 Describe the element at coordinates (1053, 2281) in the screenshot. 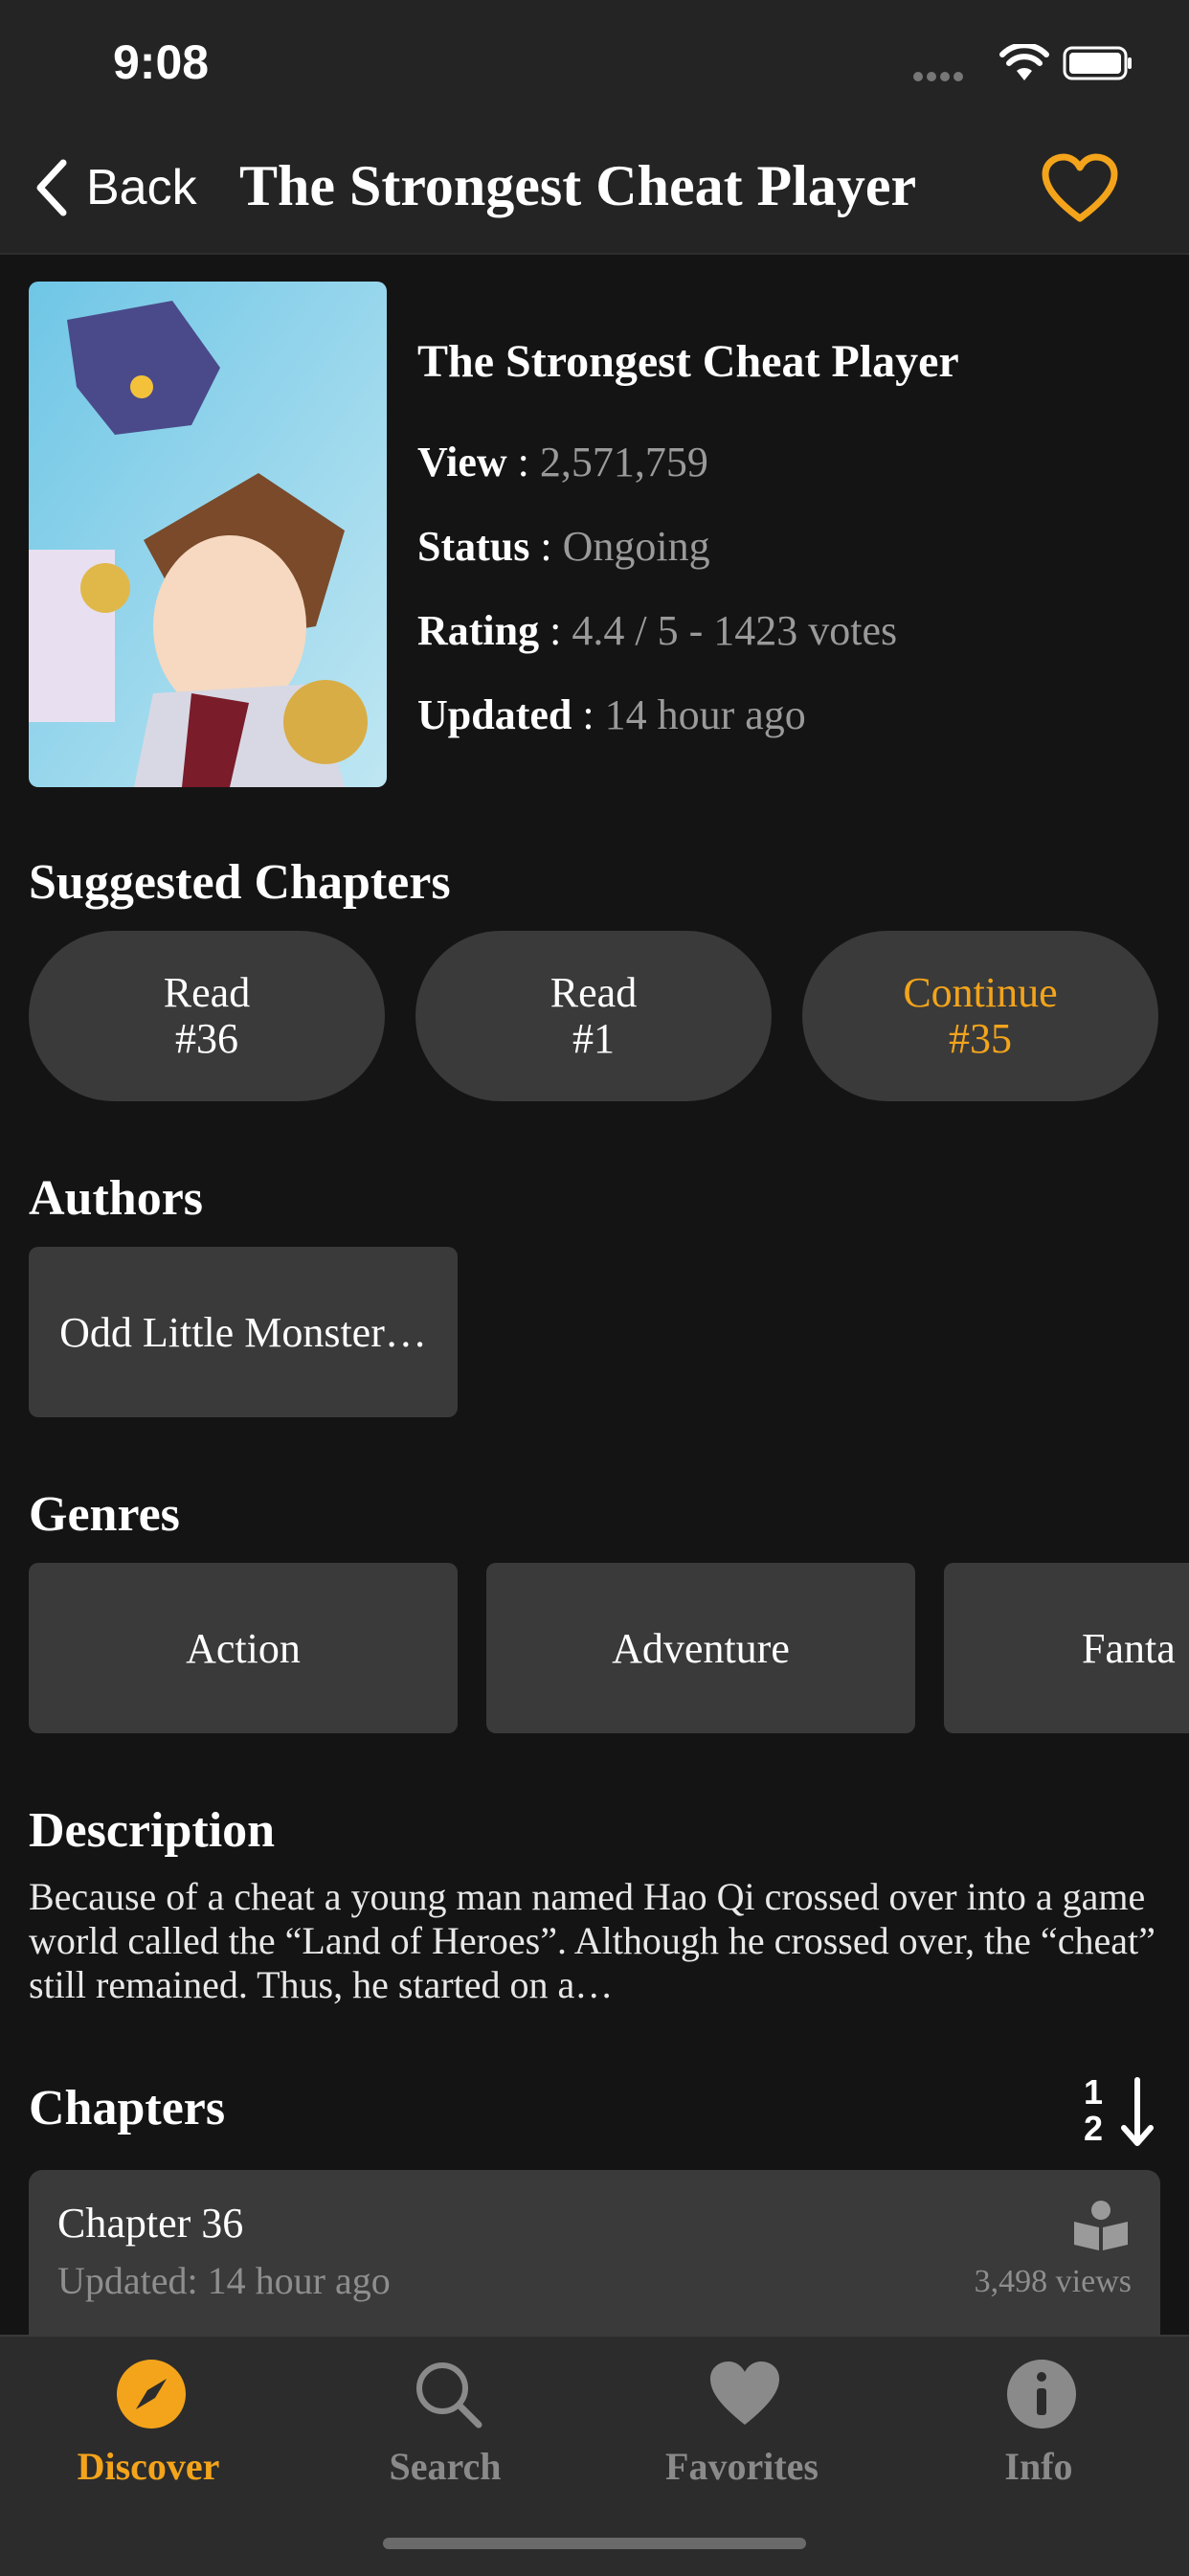

I see `chapter-views: 3,498 views` at that location.